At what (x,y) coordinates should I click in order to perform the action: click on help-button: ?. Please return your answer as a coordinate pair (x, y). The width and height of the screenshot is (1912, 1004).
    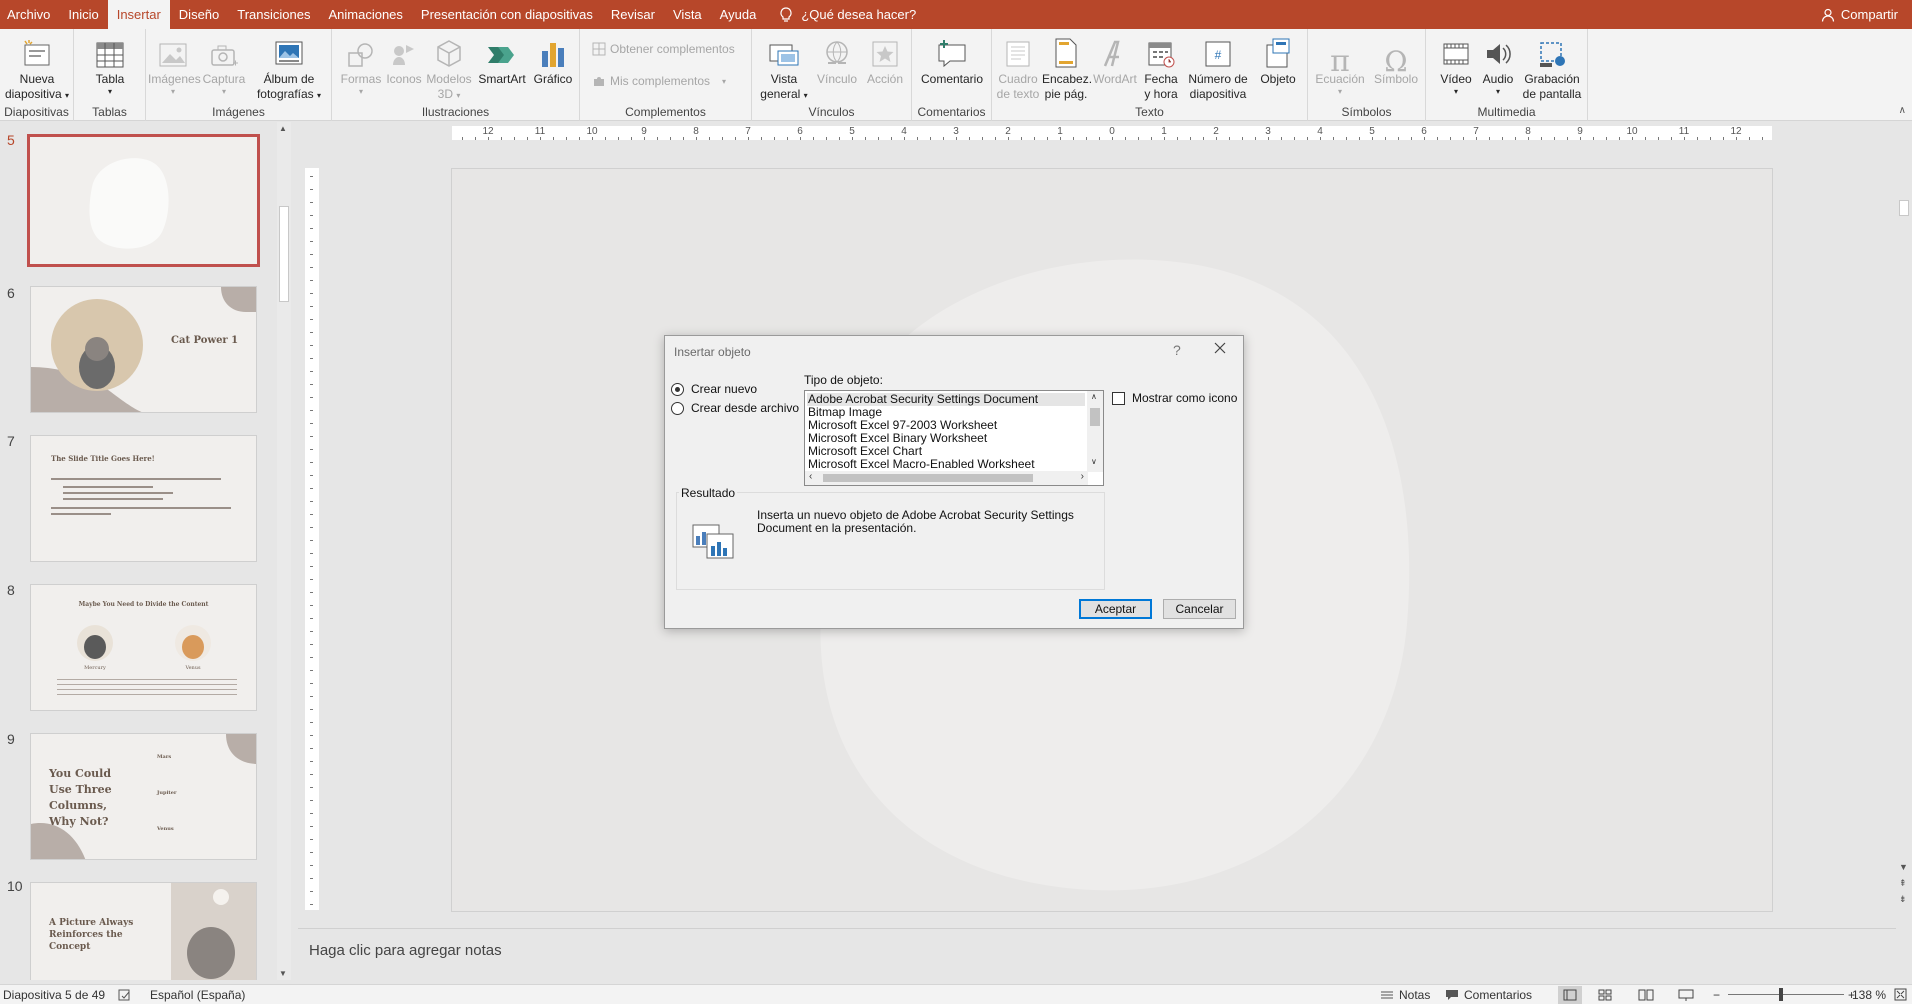
    Looking at the image, I should click on (1177, 350).